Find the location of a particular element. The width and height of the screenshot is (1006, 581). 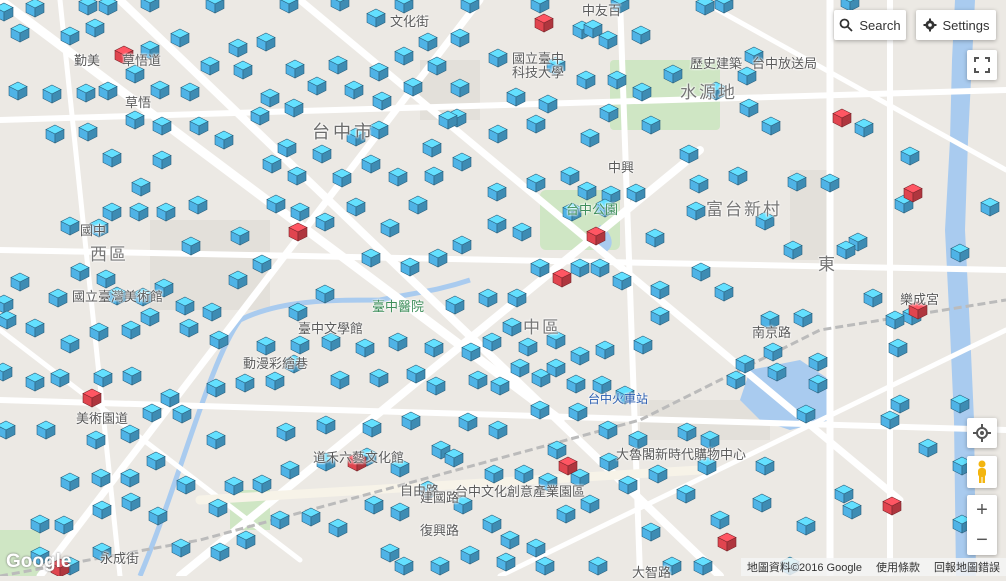

crosshair-icon is located at coordinates (982, 433).